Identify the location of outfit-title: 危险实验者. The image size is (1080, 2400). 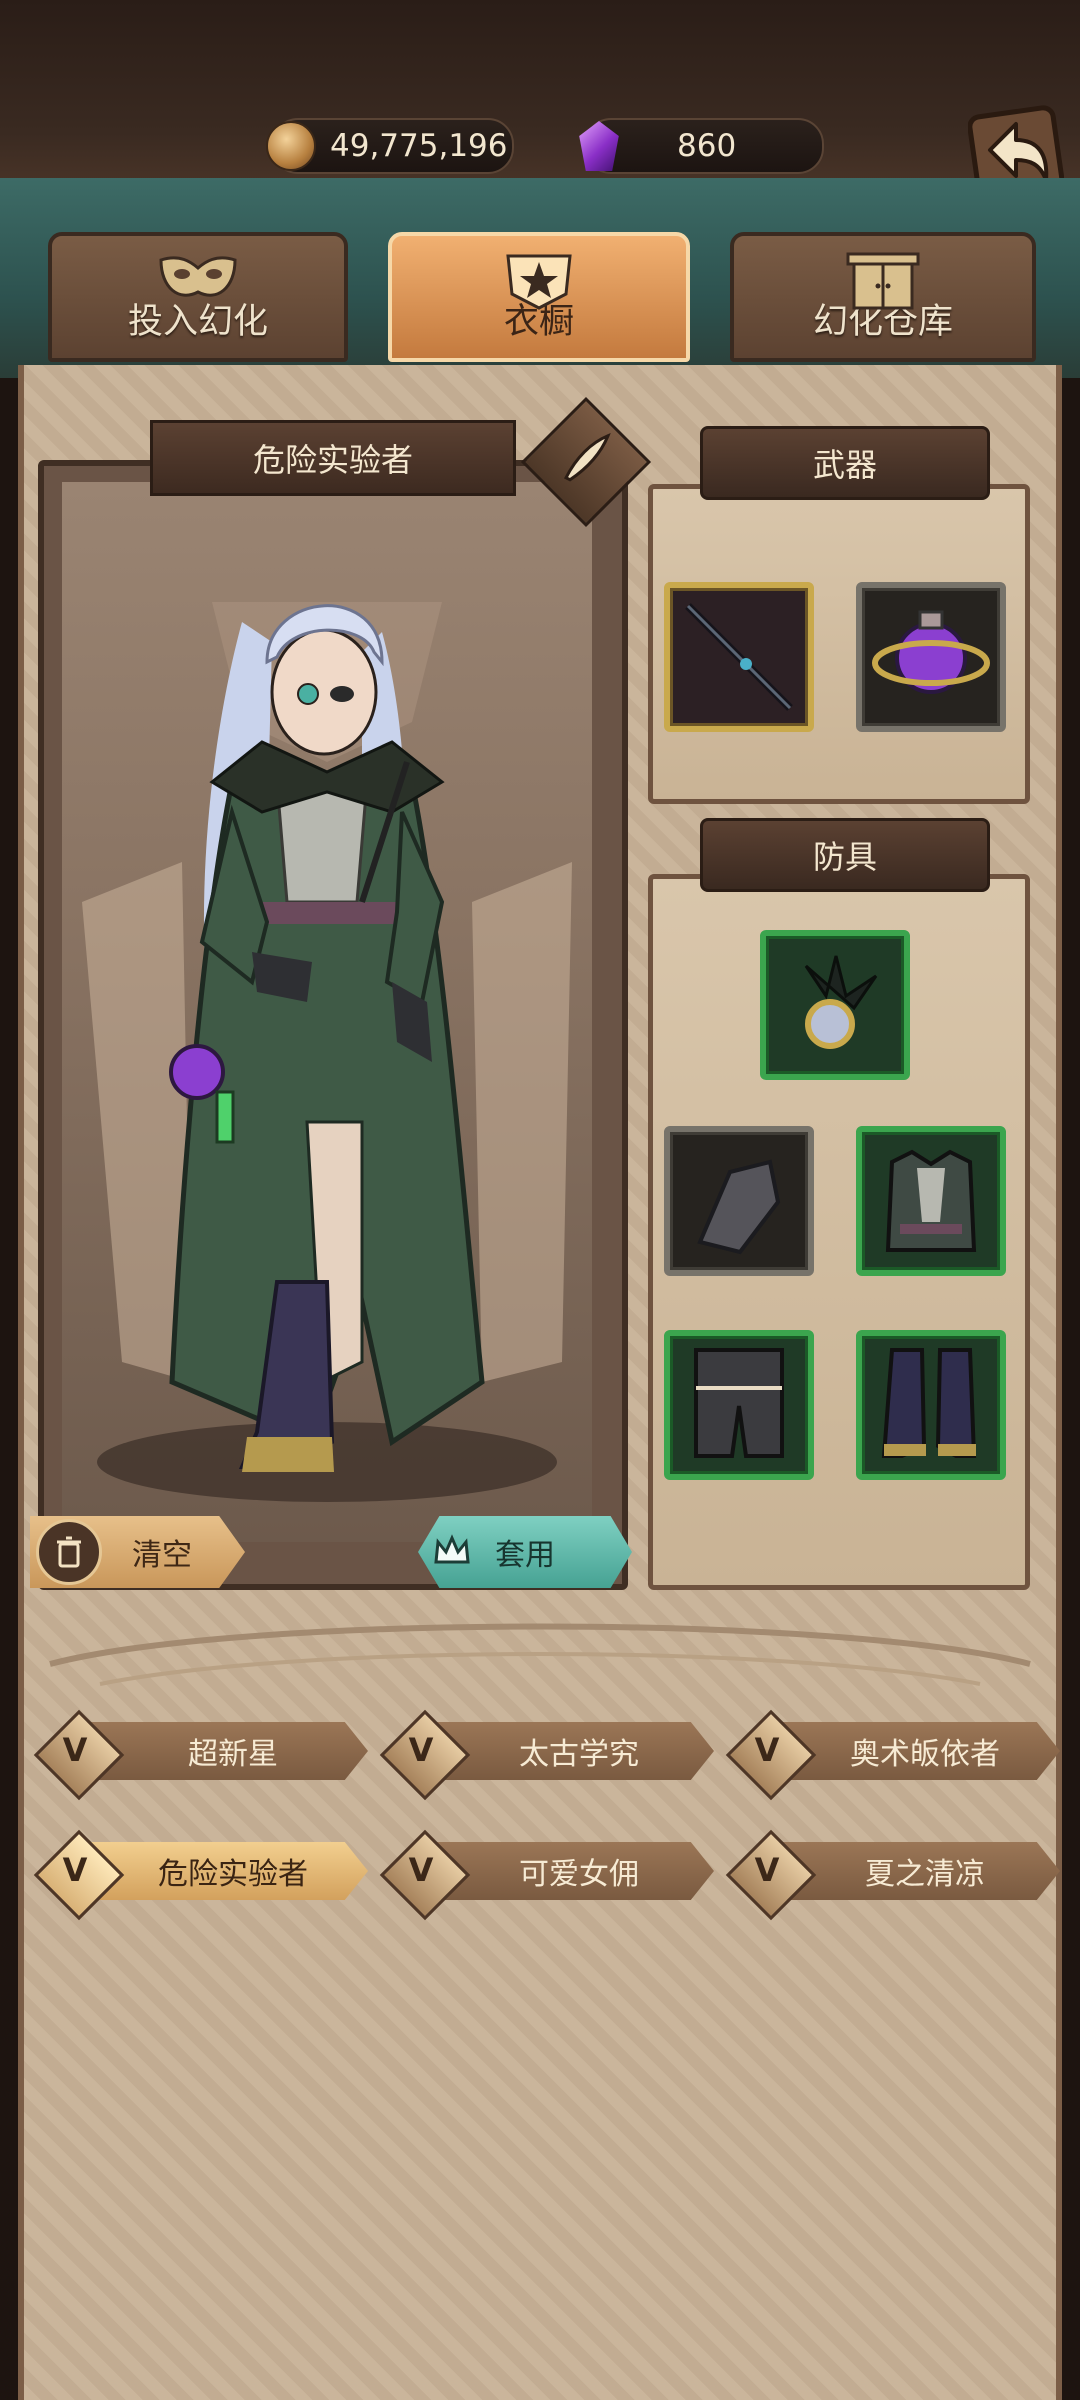
(332, 460).